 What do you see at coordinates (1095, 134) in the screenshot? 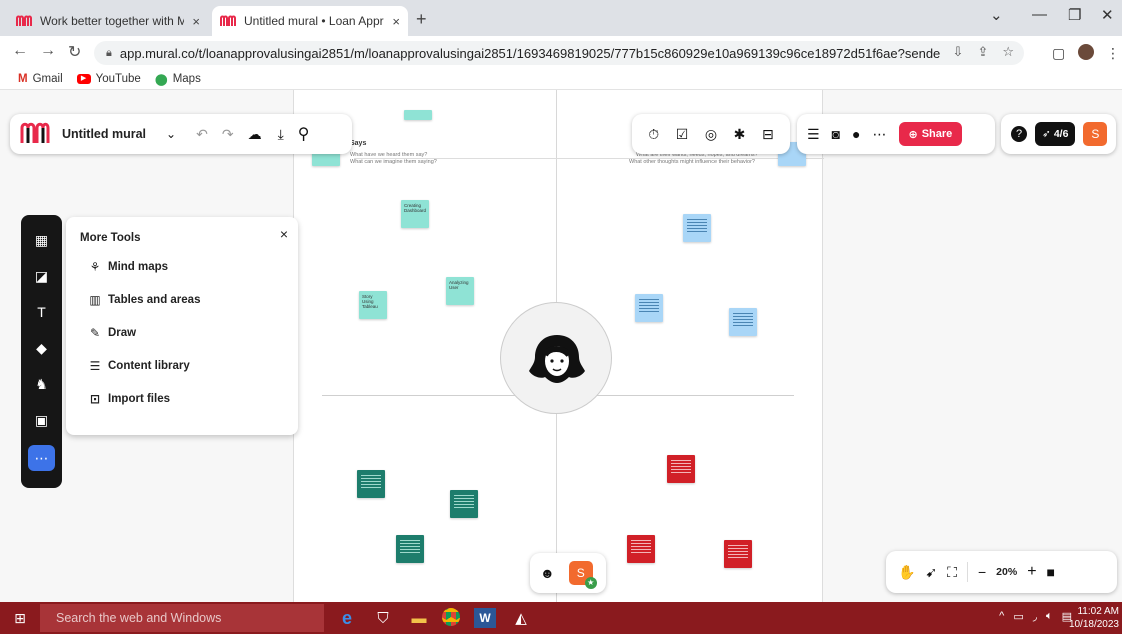
I see `avatar: S` at bounding box center [1095, 134].